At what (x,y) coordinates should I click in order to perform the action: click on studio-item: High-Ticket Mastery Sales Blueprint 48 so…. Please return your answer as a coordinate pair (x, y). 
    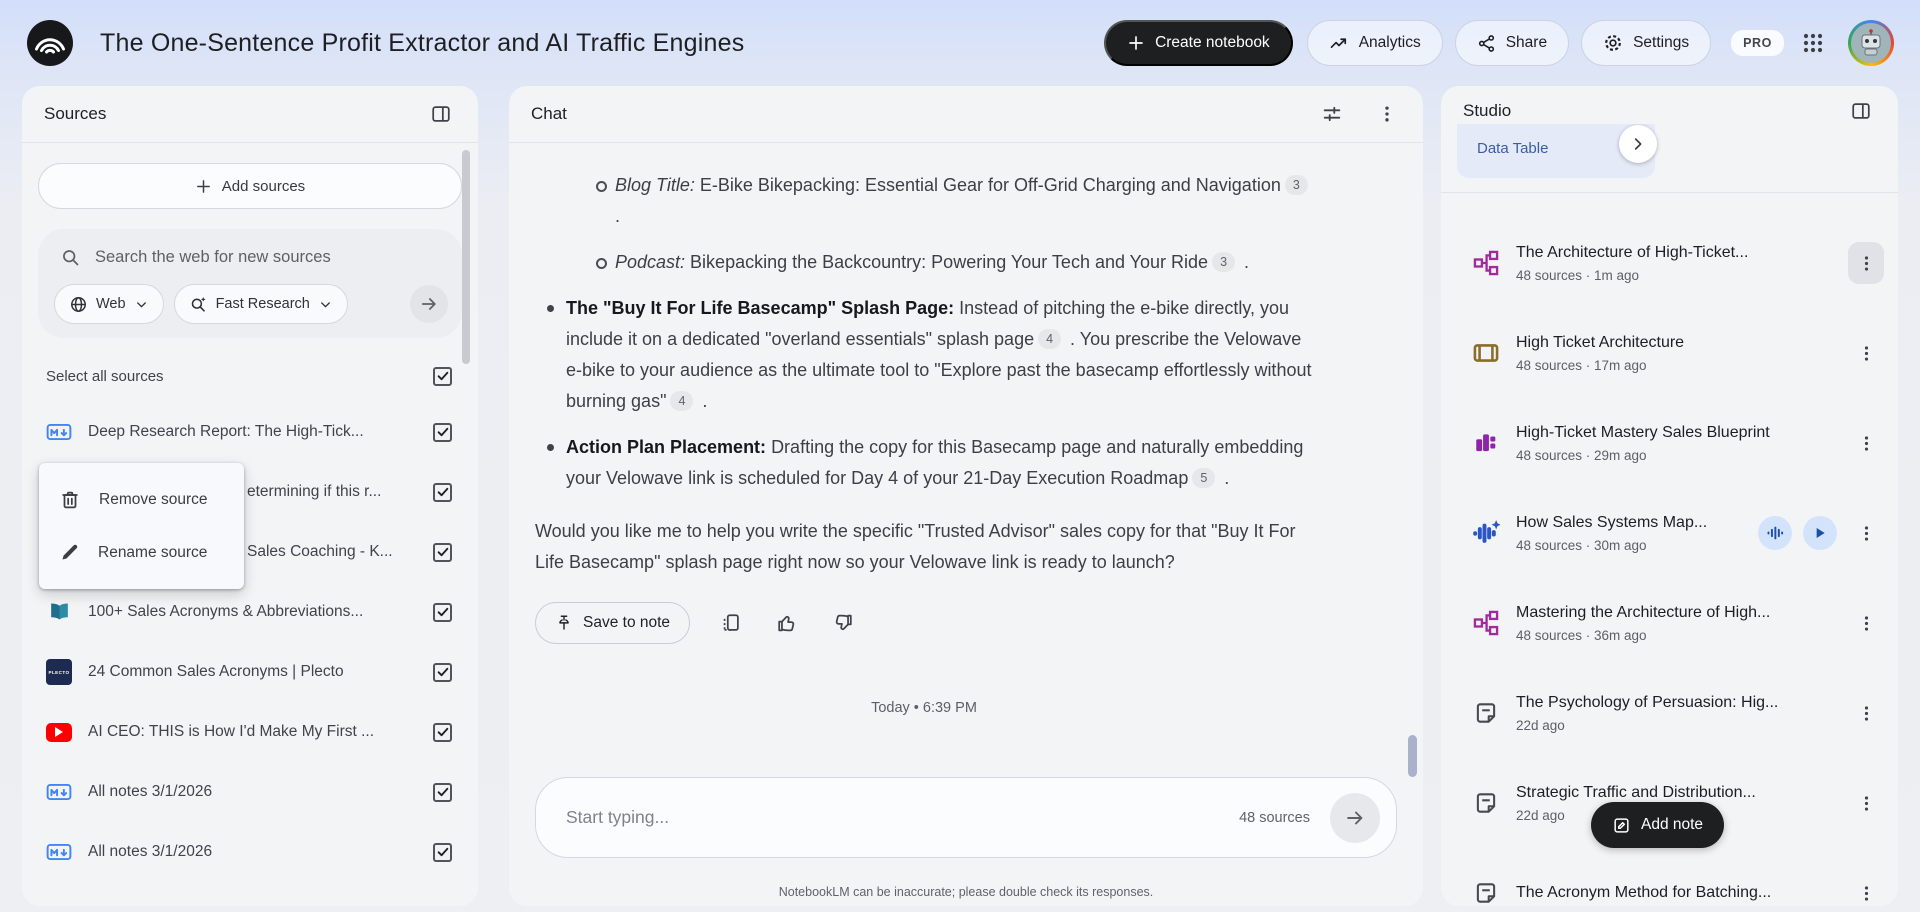
    Looking at the image, I should click on (1669, 443).